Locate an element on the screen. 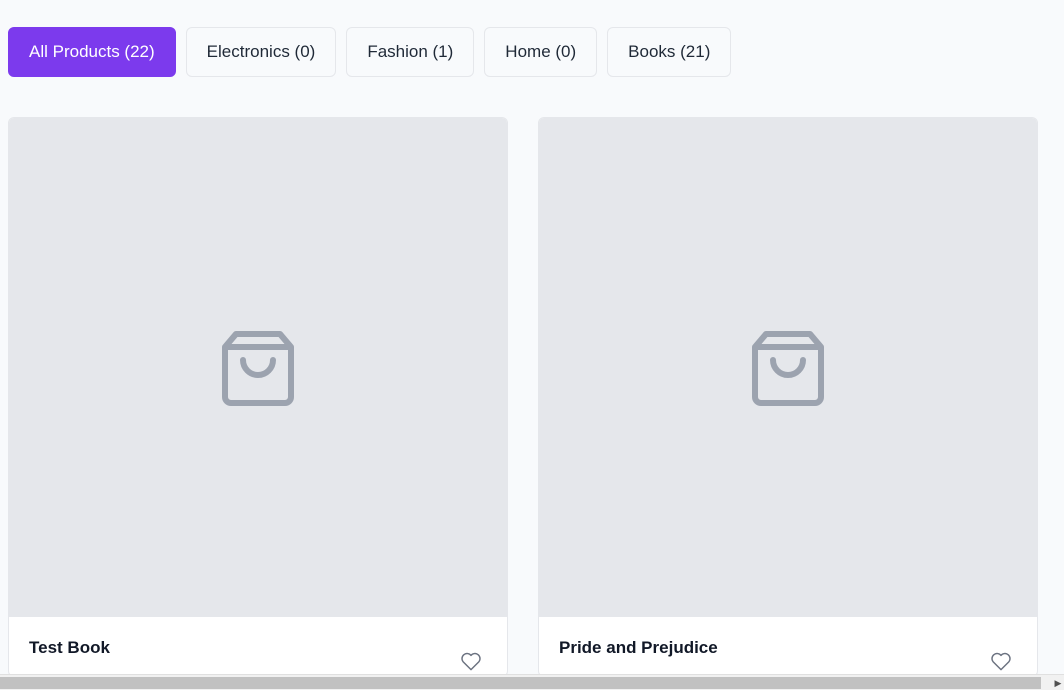 The height and width of the screenshot is (690, 1064). product-card-body: Test Book is located at coordinates (258, 646).